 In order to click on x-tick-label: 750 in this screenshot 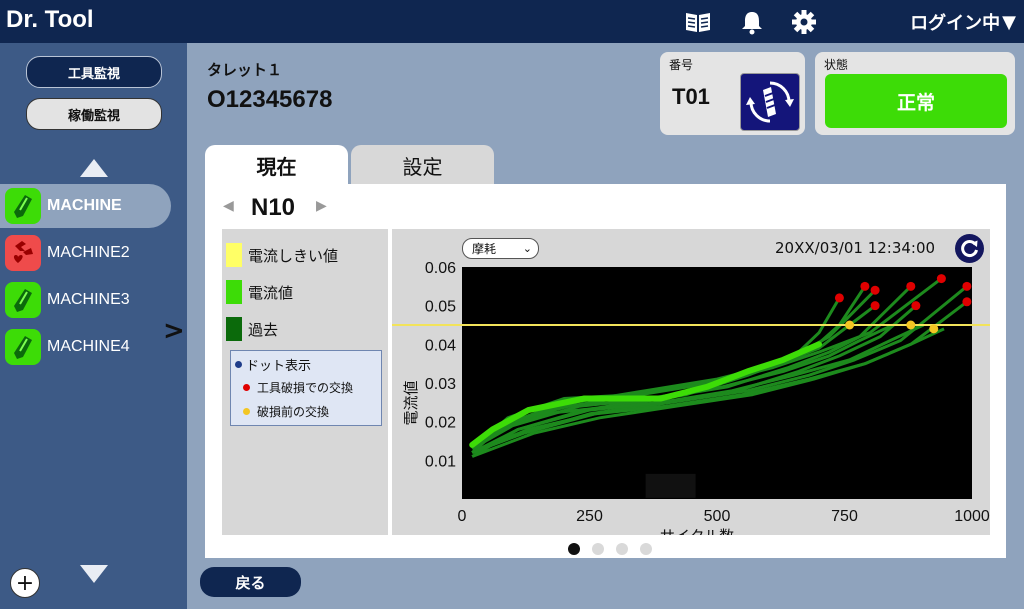, I will do `click(844, 516)`.